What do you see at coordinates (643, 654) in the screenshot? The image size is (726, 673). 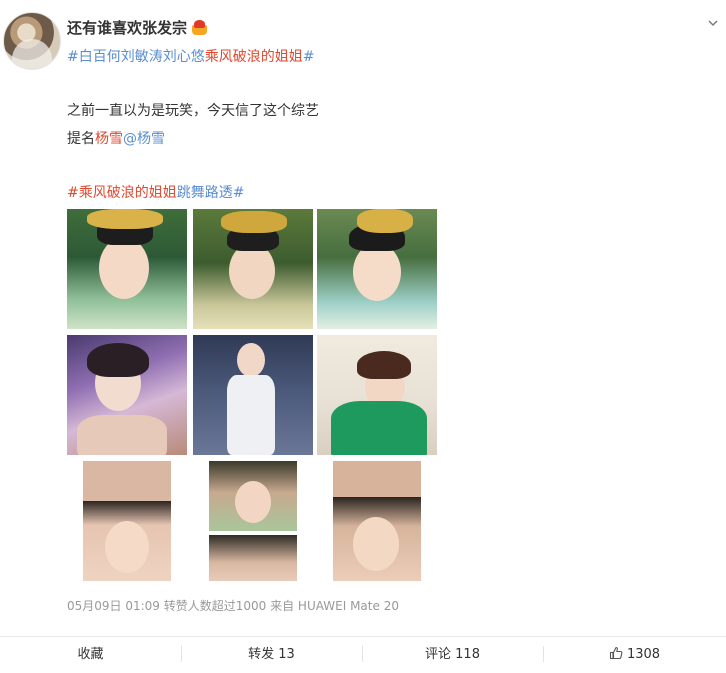 I see `like-count: 1308` at bounding box center [643, 654].